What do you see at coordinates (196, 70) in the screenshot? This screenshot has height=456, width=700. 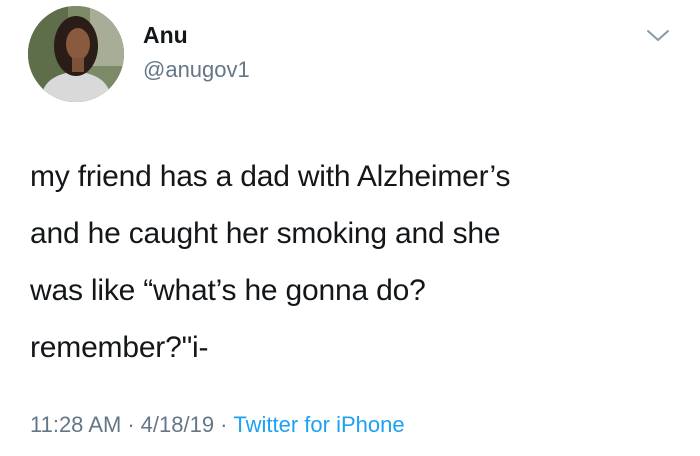 I see `user-handle: @anugov1` at bounding box center [196, 70].